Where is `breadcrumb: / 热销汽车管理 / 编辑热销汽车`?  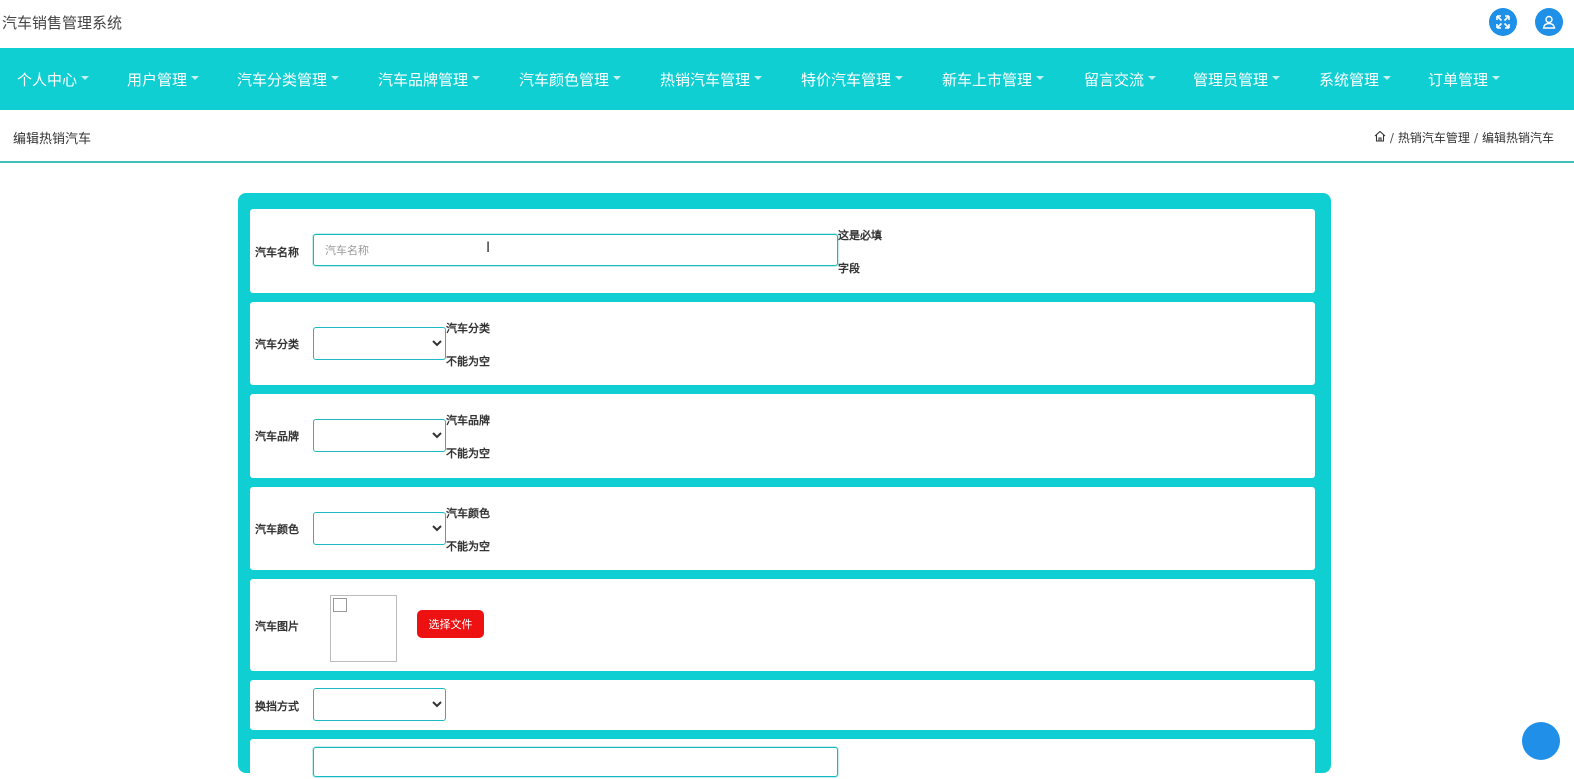
breadcrumb: / 热销汽车管理 / 编辑热销汽车 is located at coordinates (1464, 137).